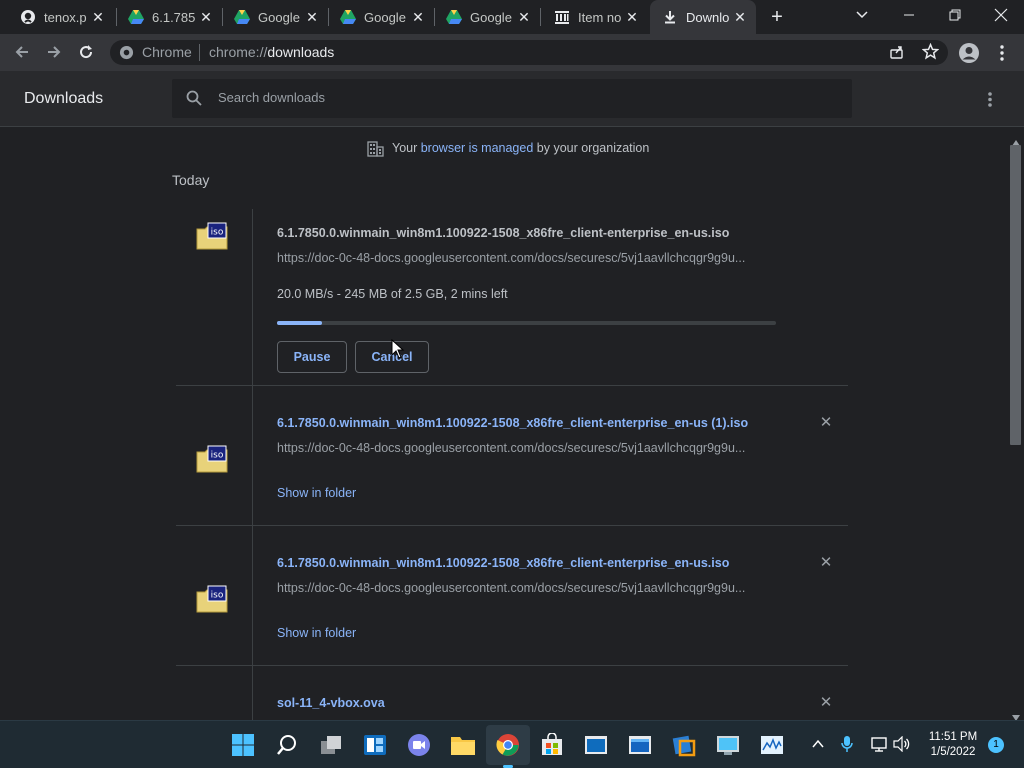  I want to click on scroll-up-arrow-icon, so click(1016, 139).